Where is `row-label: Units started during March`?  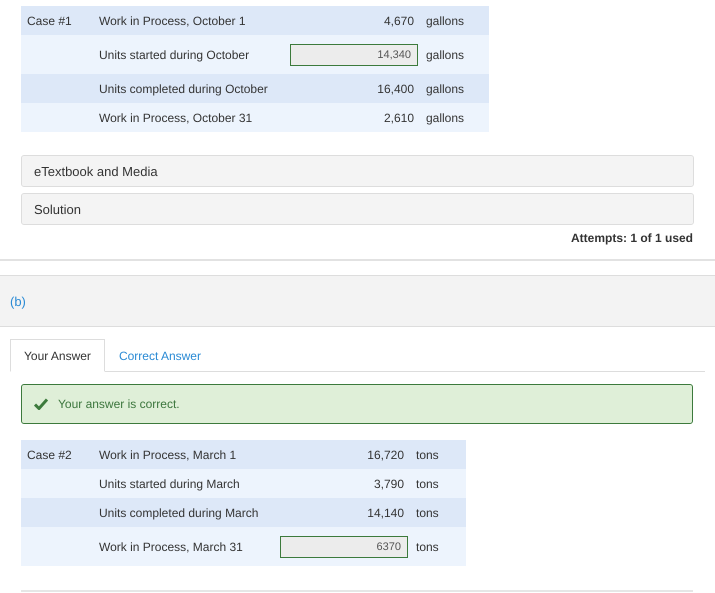 row-label: Units started during March is located at coordinates (169, 483).